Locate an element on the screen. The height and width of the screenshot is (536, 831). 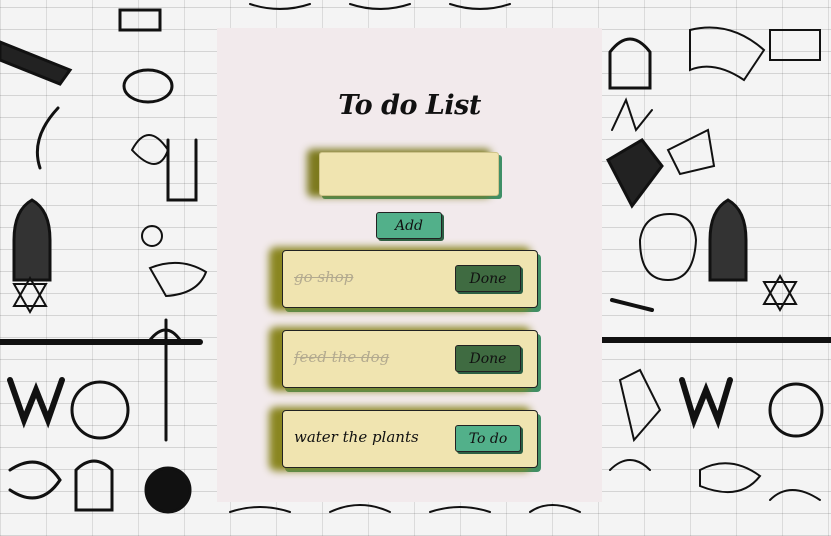
new-task-input is located at coordinates (409, 174).